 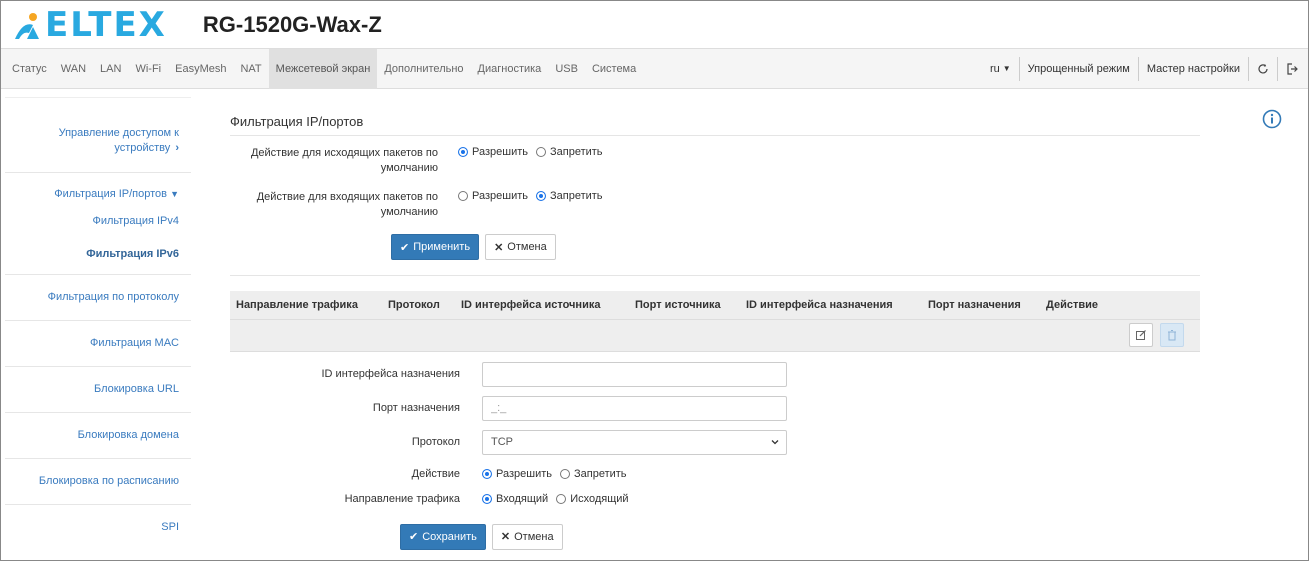 What do you see at coordinates (416, 408) in the screenshot?
I see `dest-port-label: Порт назначения` at bounding box center [416, 408].